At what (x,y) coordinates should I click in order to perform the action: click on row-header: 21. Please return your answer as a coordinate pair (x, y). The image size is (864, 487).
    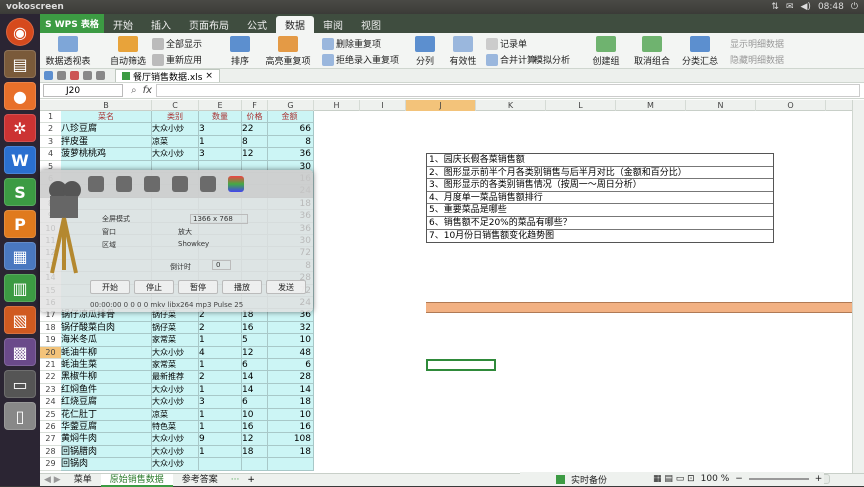
    Looking at the image, I should click on (50, 365).